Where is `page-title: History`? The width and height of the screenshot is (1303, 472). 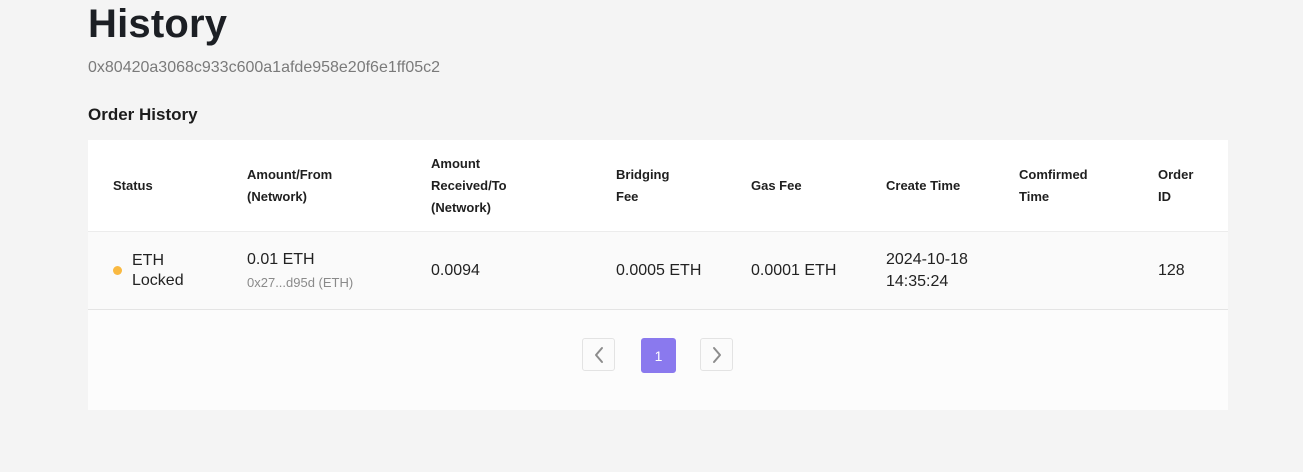 page-title: History is located at coordinates (158, 24).